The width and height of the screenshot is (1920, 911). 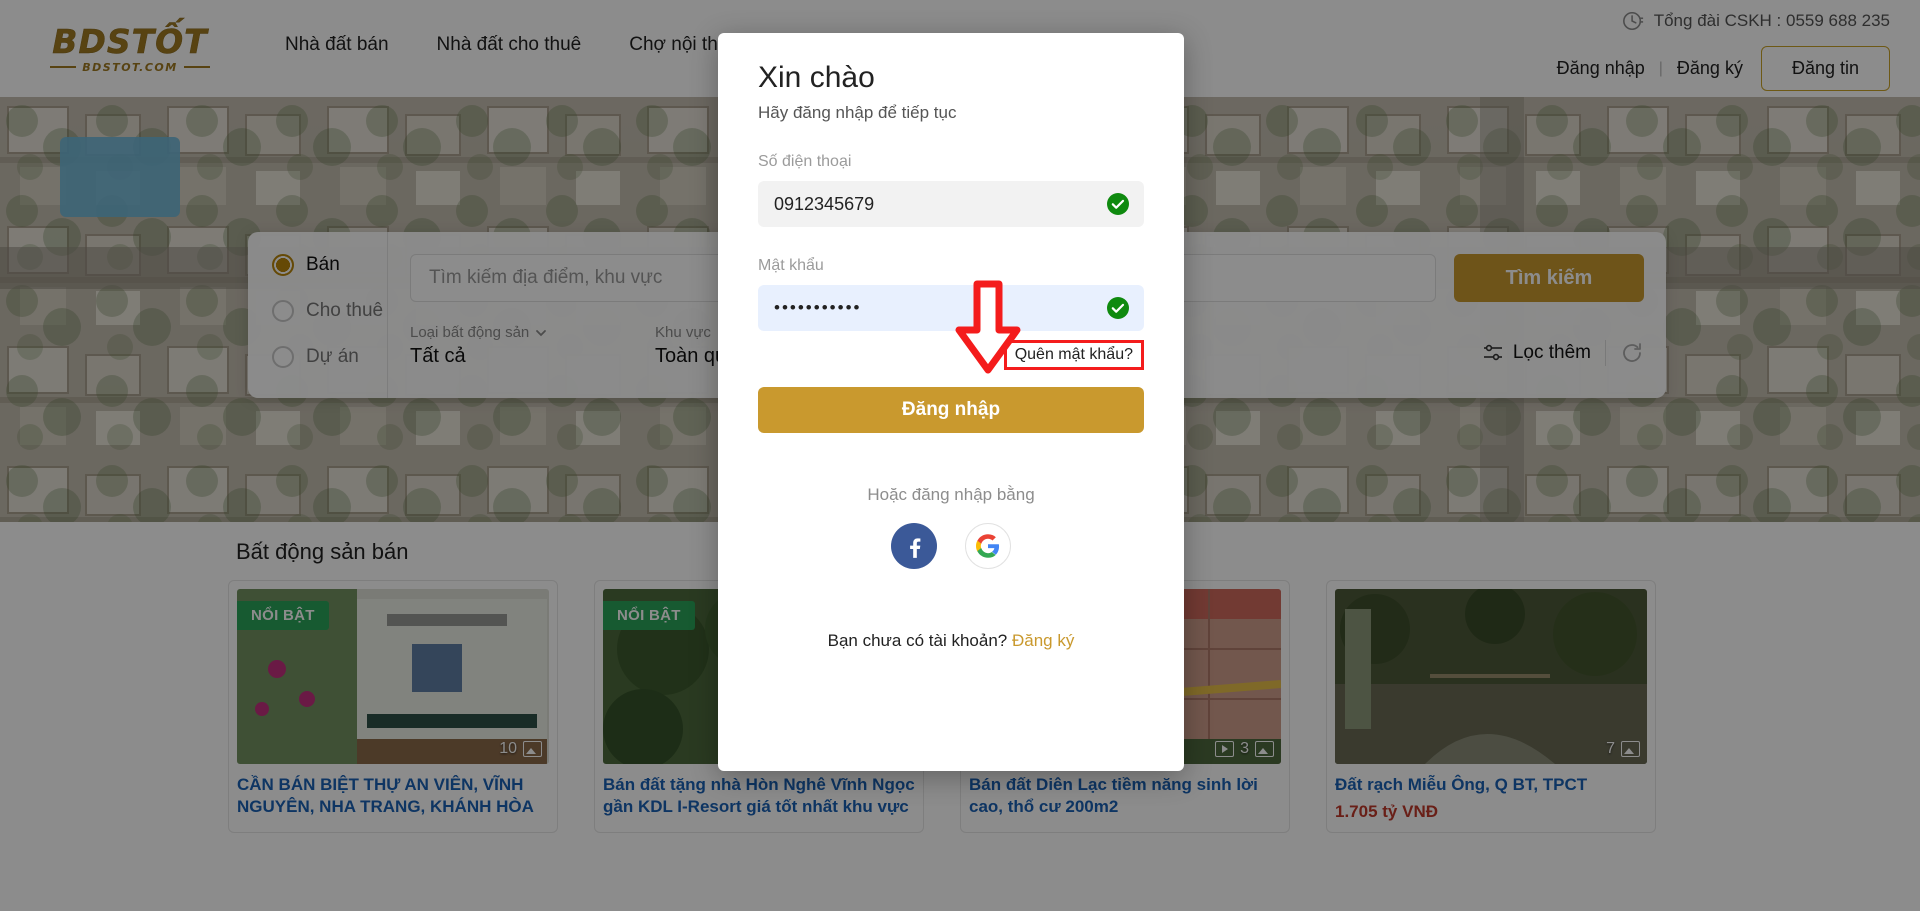 I want to click on google-login-button, so click(x=988, y=546).